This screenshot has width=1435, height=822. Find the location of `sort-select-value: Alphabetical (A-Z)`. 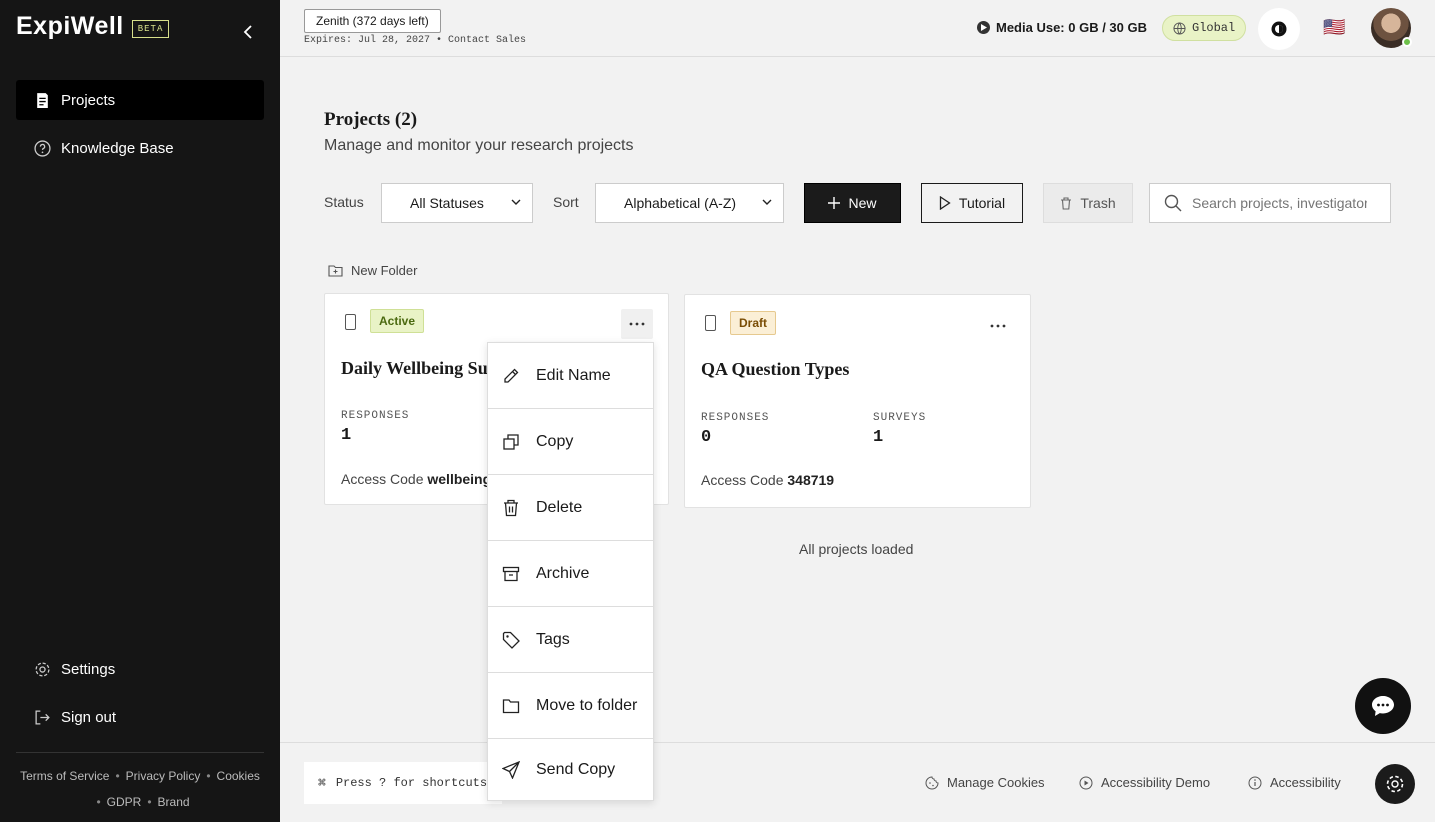

sort-select-value: Alphabetical (A-Z) is located at coordinates (680, 203).